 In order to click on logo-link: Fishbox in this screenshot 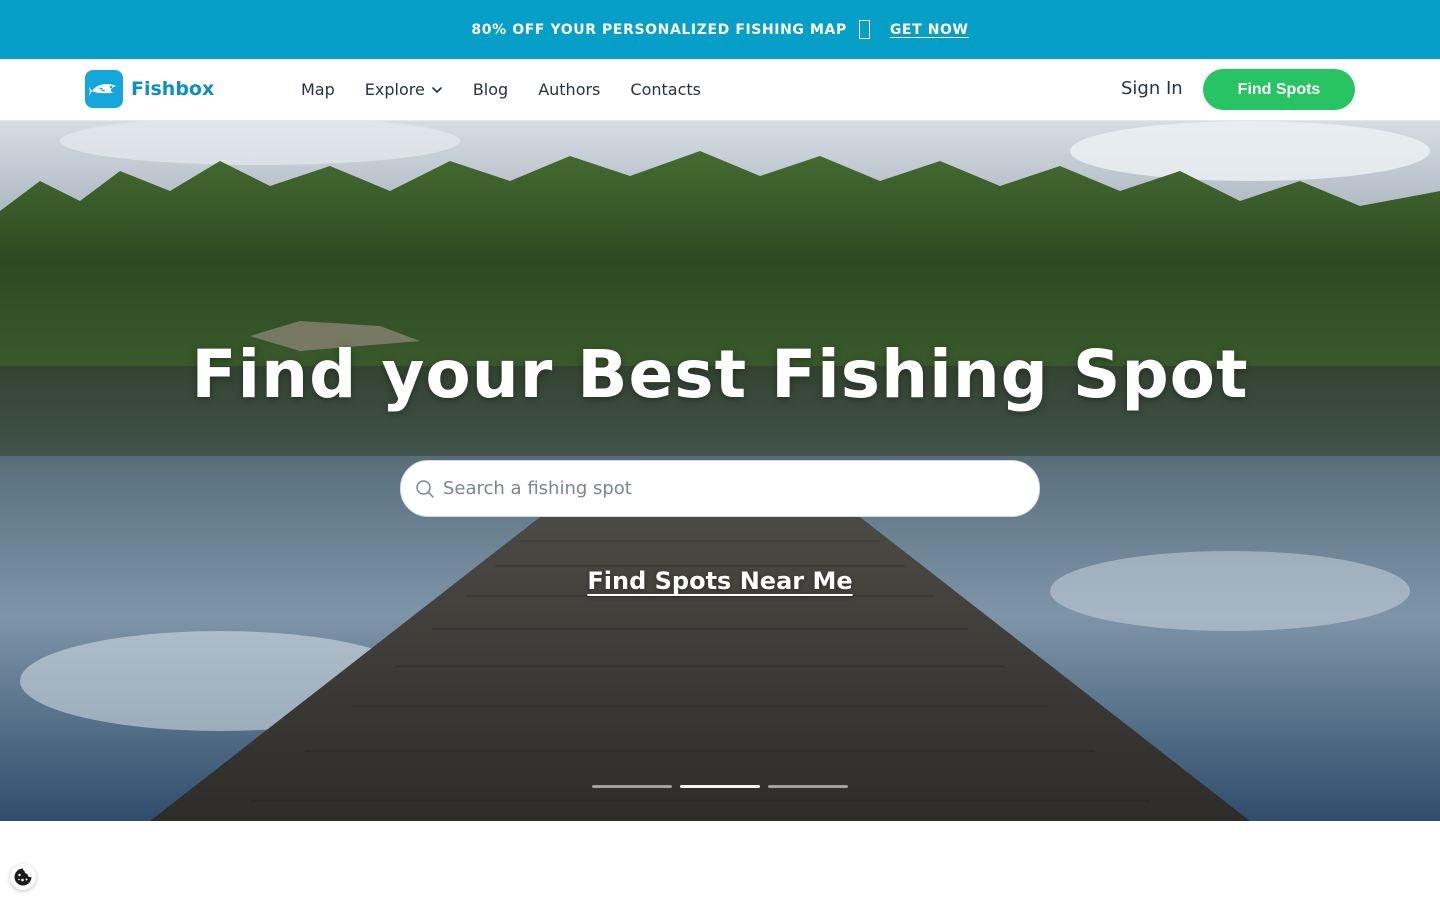, I will do `click(149, 89)`.